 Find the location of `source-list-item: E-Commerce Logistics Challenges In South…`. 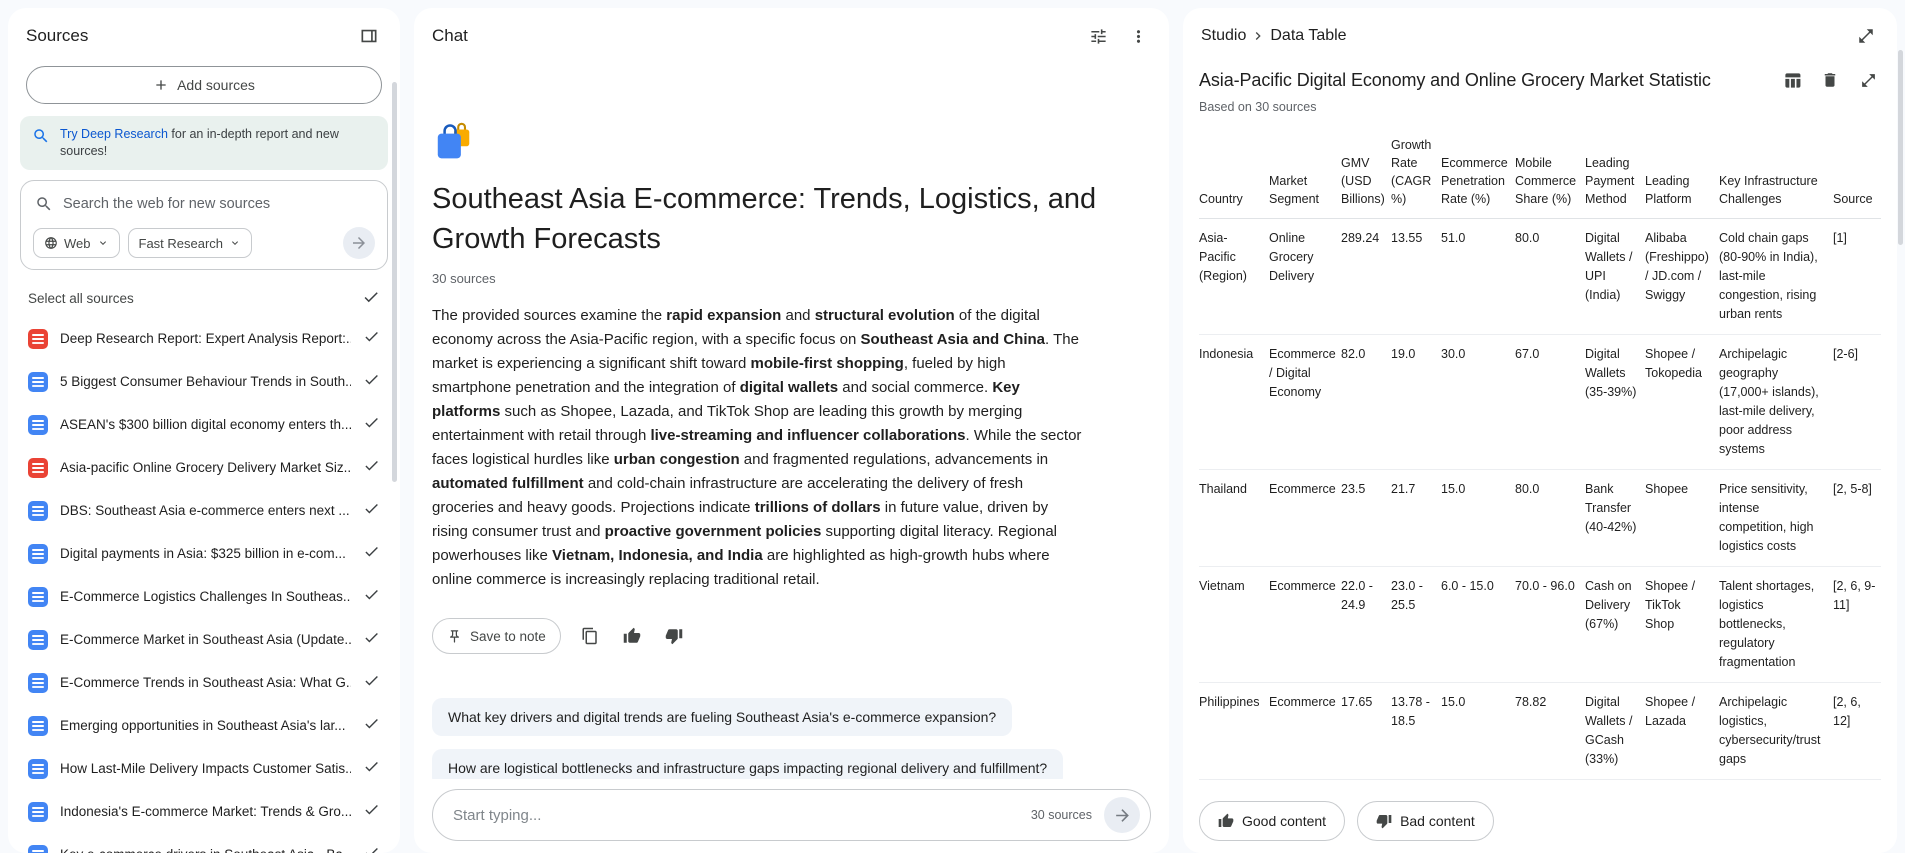

source-list-item: E-Commerce Logistics Challenges In South… is located at coordinates (204, 596).